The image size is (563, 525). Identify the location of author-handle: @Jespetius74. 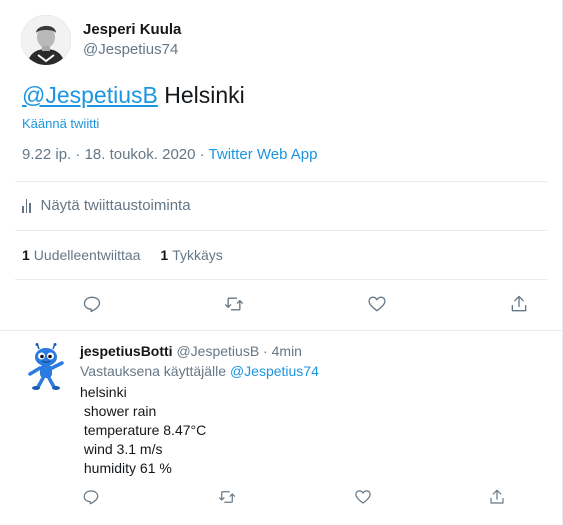
(132, 50).